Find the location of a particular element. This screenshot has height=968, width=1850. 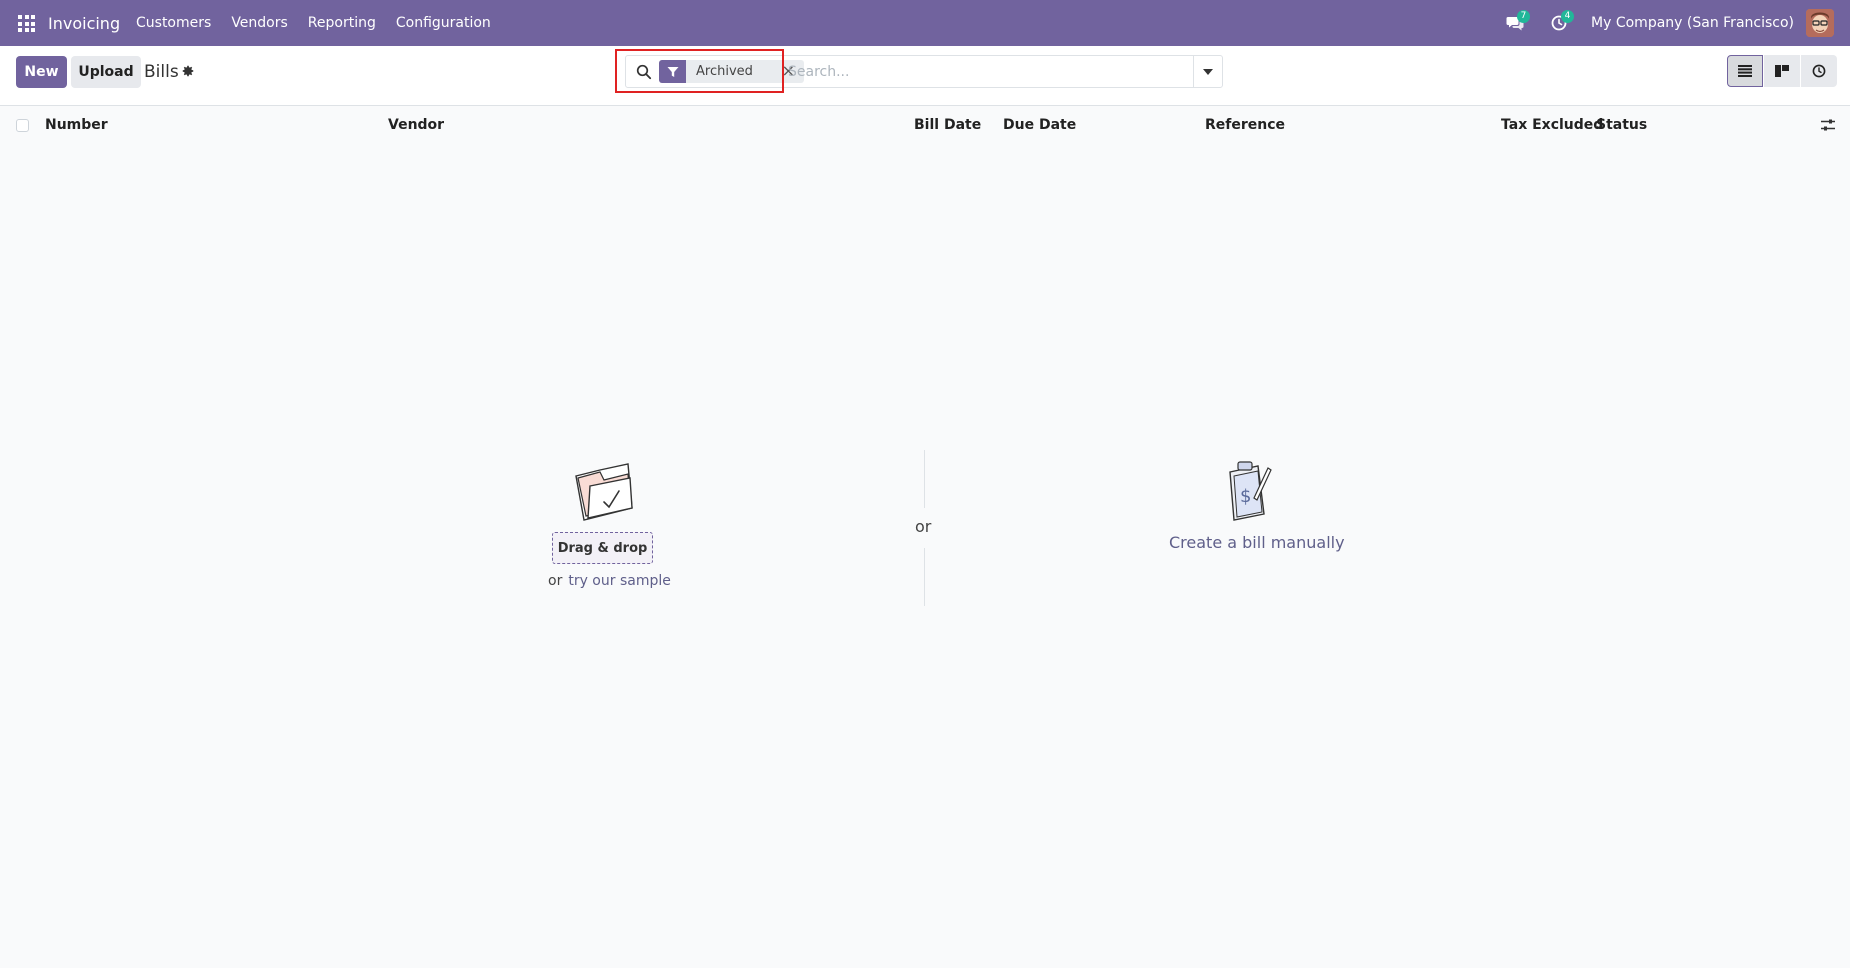

app-name: Invoicing is located at coordinates (84, 23).